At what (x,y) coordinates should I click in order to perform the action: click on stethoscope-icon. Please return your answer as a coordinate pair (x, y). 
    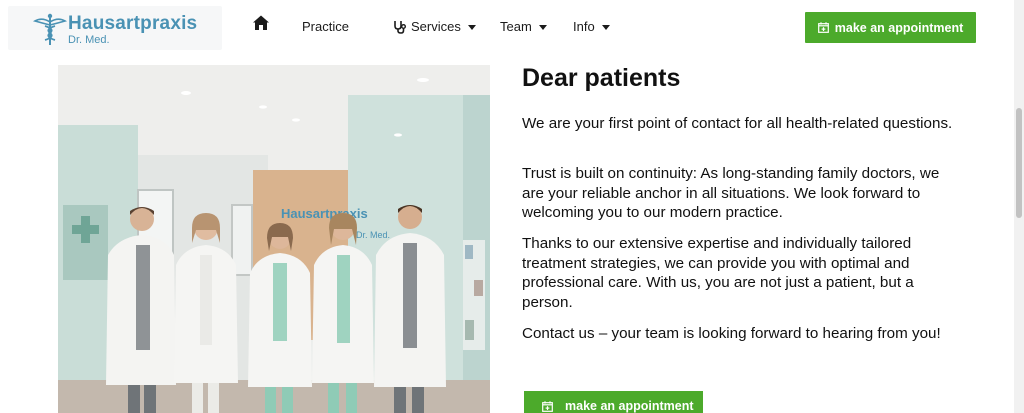
    Looking at the image, I should click on (400, 27).